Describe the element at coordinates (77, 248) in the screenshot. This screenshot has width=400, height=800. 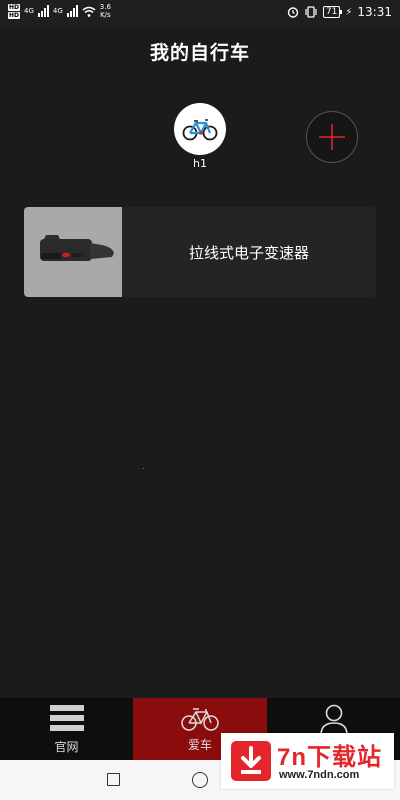
I see `shifter-image` at that location.